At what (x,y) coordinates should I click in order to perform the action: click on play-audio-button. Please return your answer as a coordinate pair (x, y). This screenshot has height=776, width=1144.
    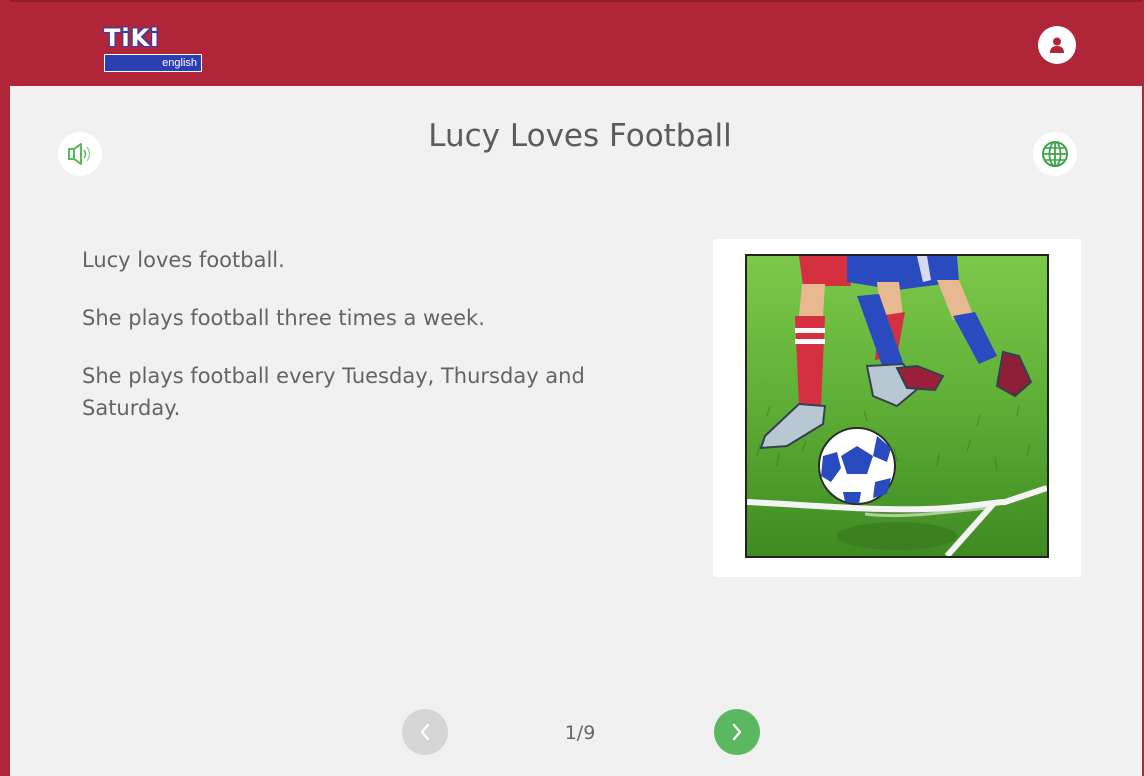
    Looking at the image, I should click on (80, 154).